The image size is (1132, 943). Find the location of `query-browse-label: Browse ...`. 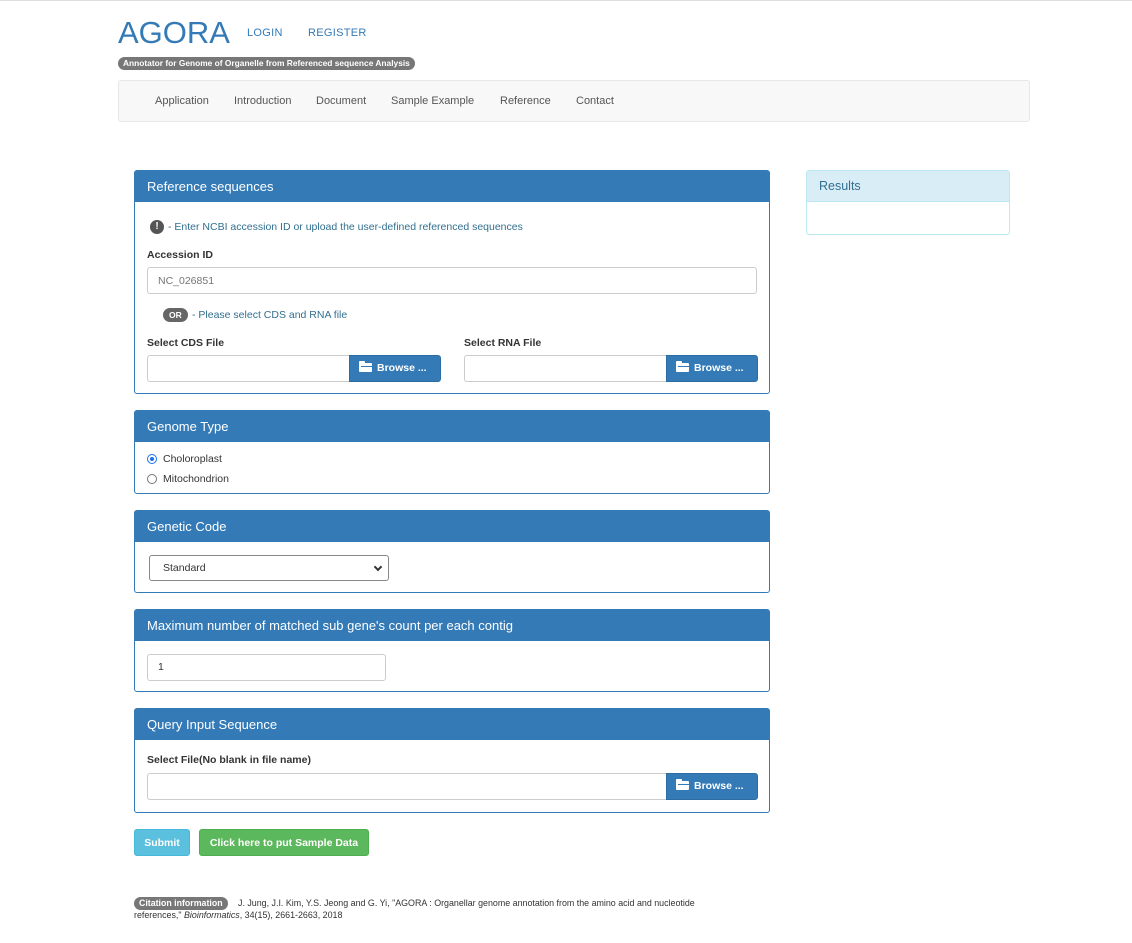

query-browse-label: Browse ... is located at coordinates (719, 786).